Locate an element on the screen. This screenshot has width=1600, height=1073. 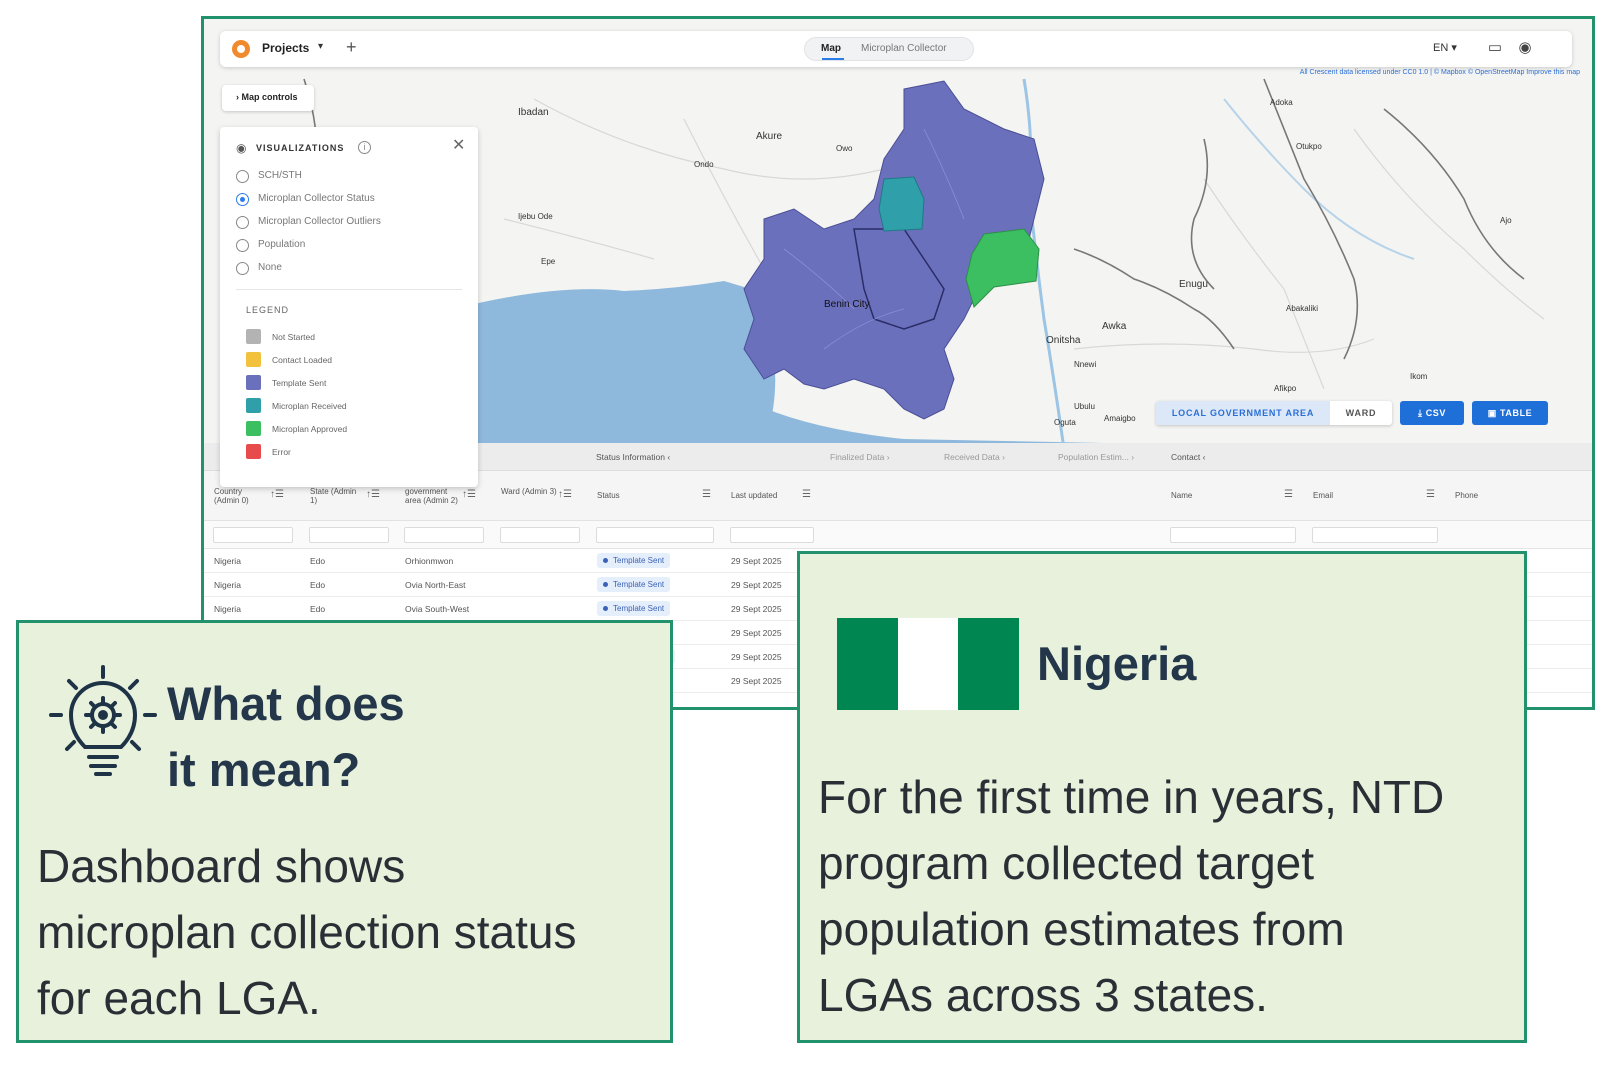
label-ubulu: Ubulu is located at coordinates (1084, 406).